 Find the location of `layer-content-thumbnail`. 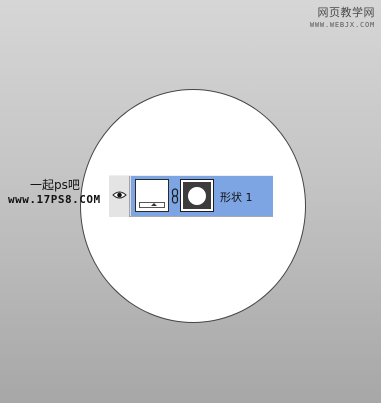

layer-content-thumbnail is located at coordinates (152, 195).